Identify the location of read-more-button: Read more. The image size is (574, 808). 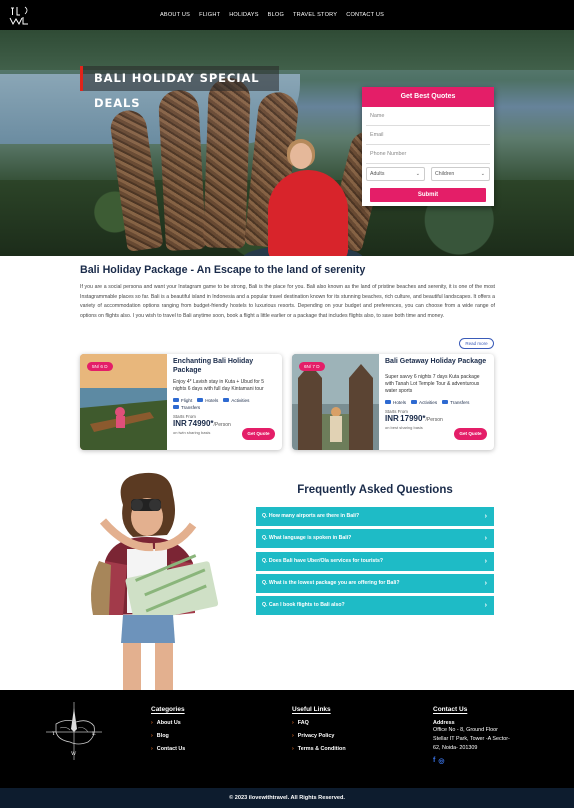
(476, 343).